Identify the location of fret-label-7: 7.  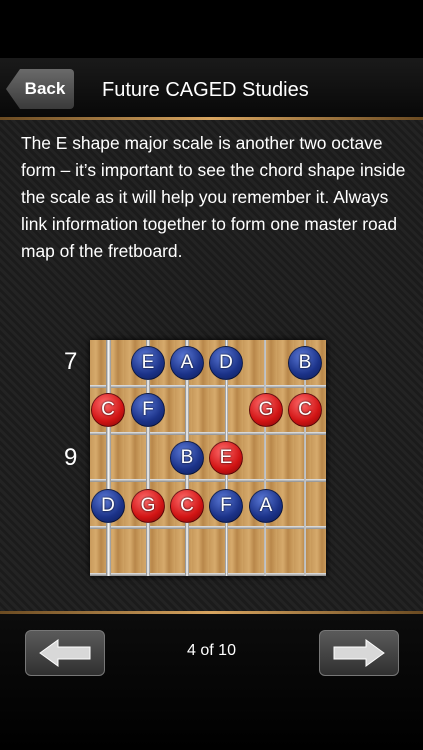
(71, 361).